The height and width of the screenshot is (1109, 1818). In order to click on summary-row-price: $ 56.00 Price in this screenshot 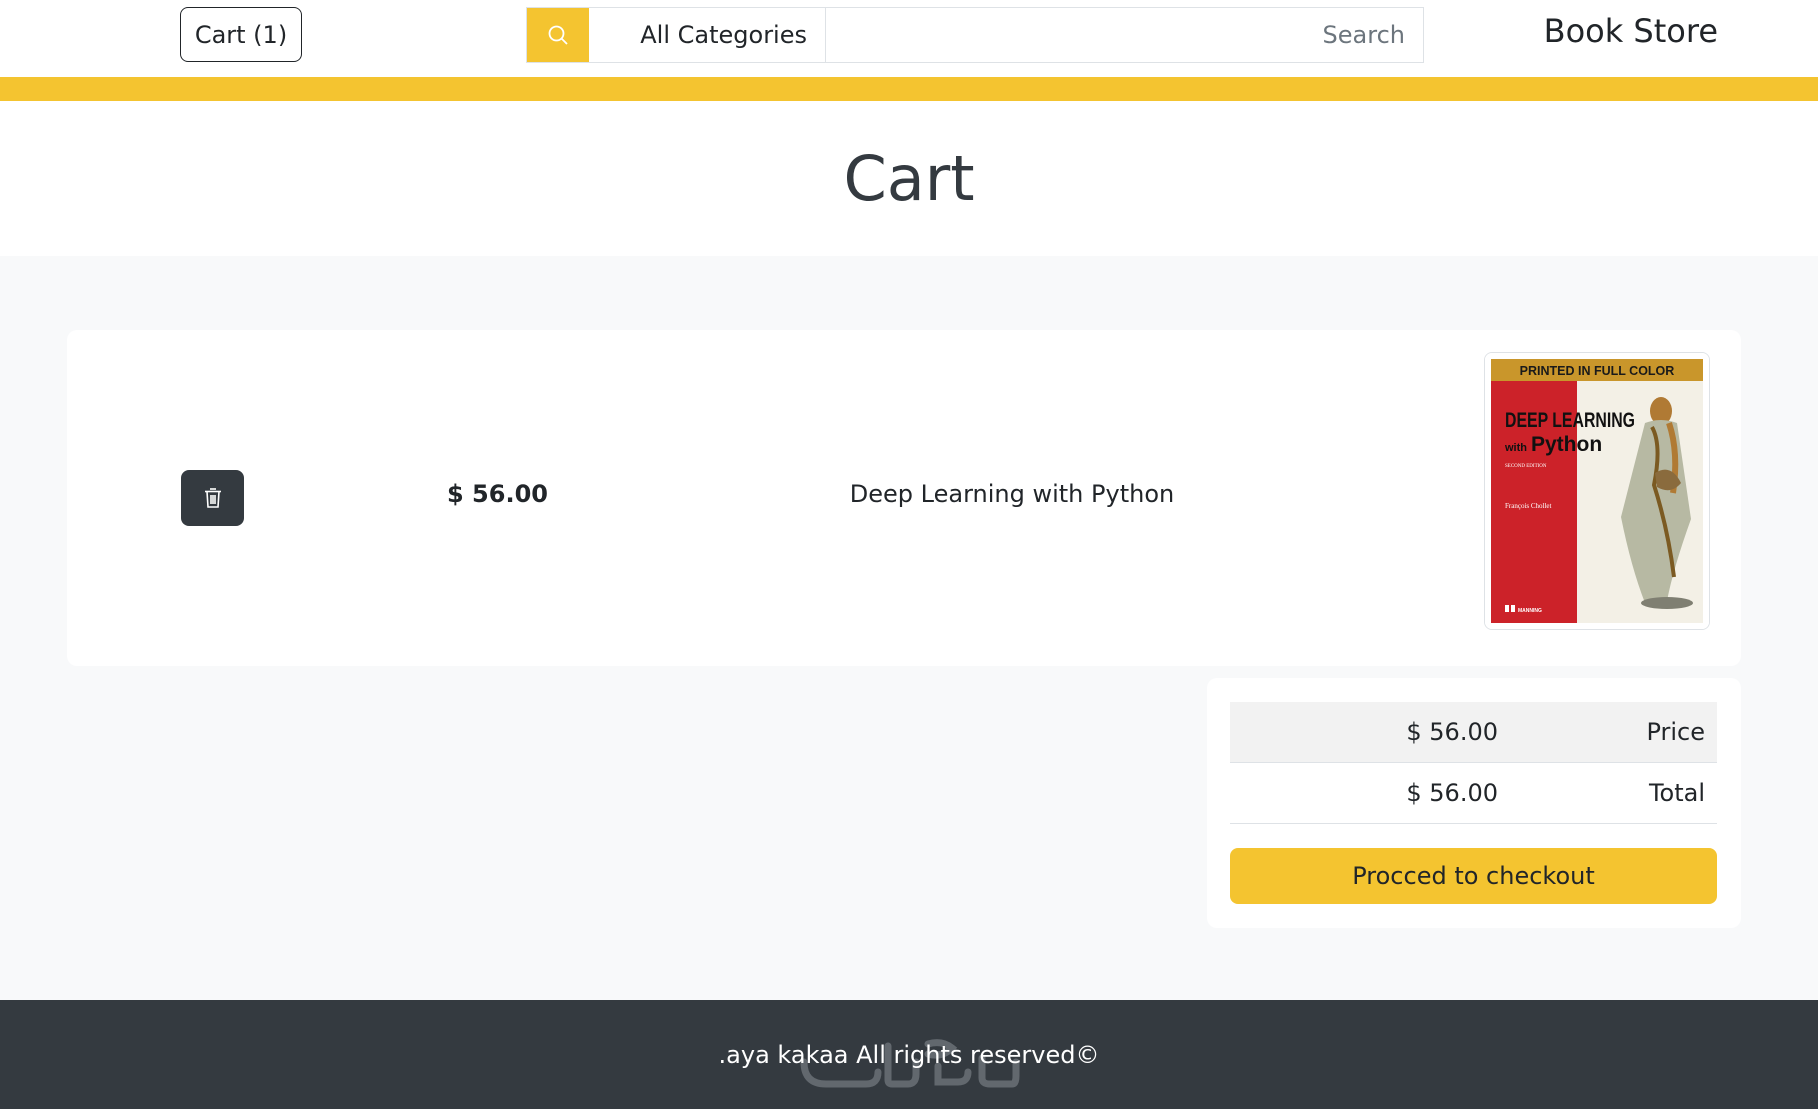, I will do `click(1473, 732)`.